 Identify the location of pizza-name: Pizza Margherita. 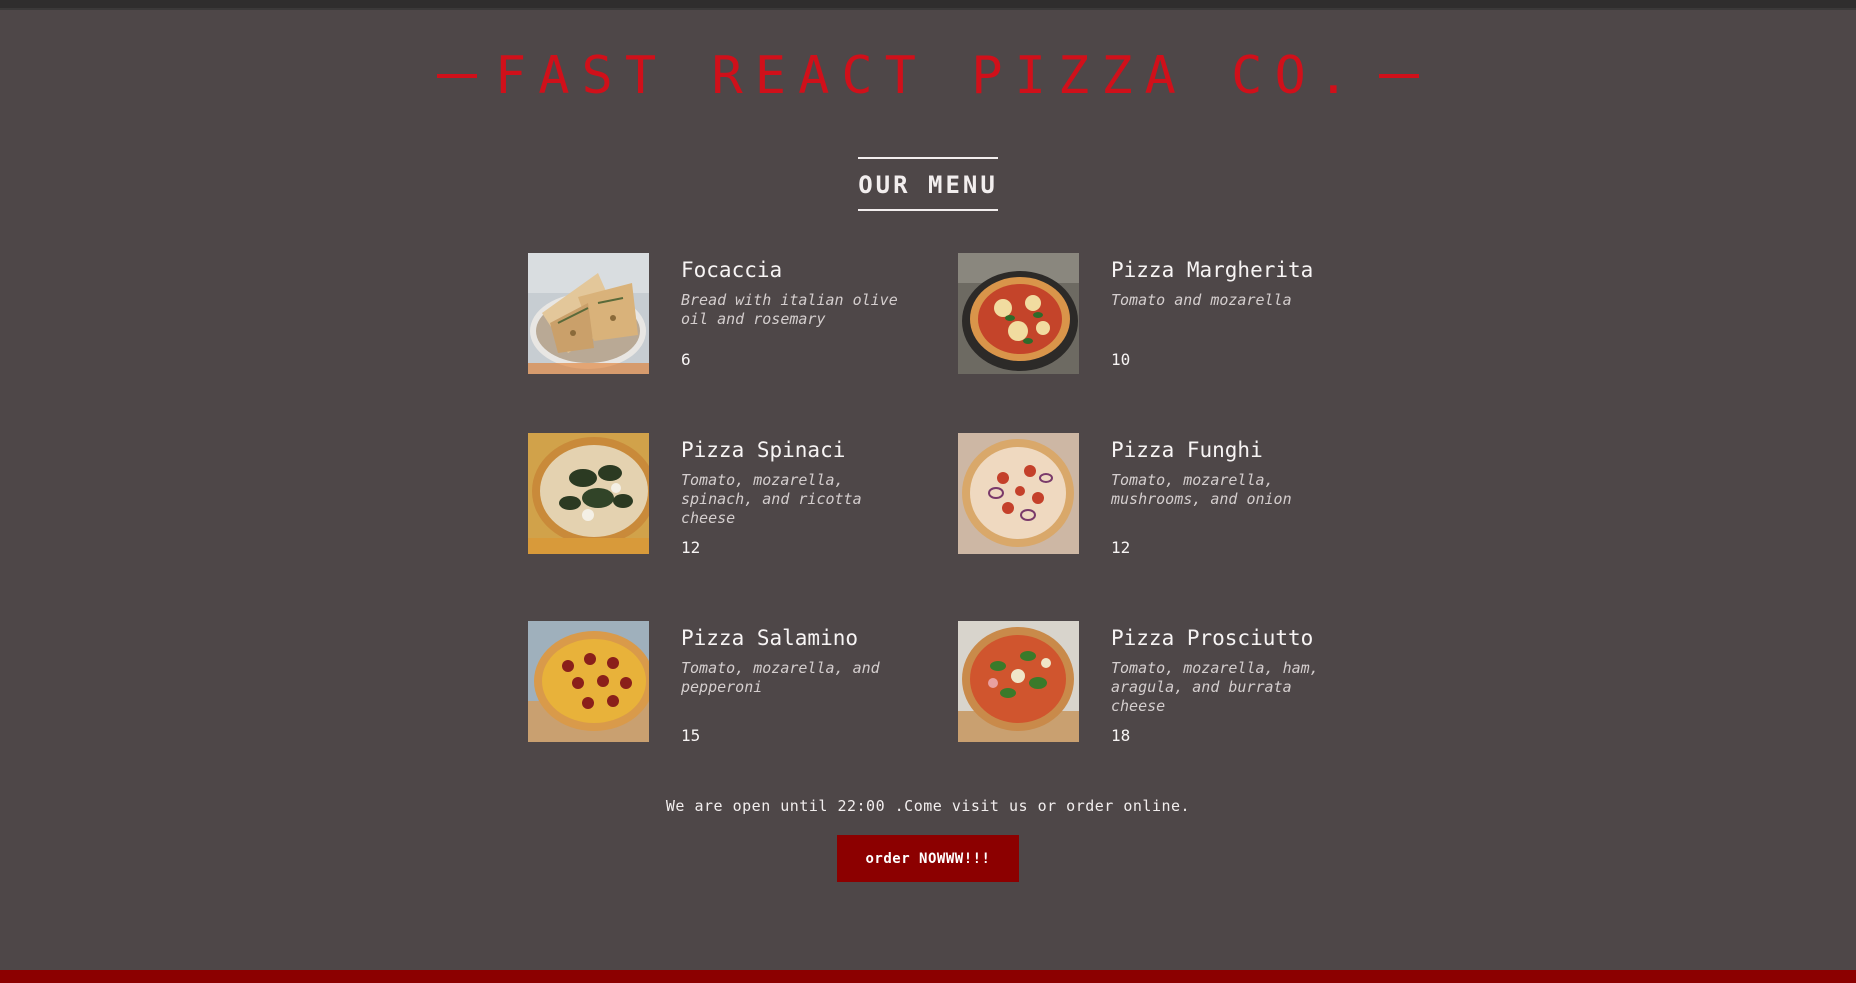
(1212, 270).